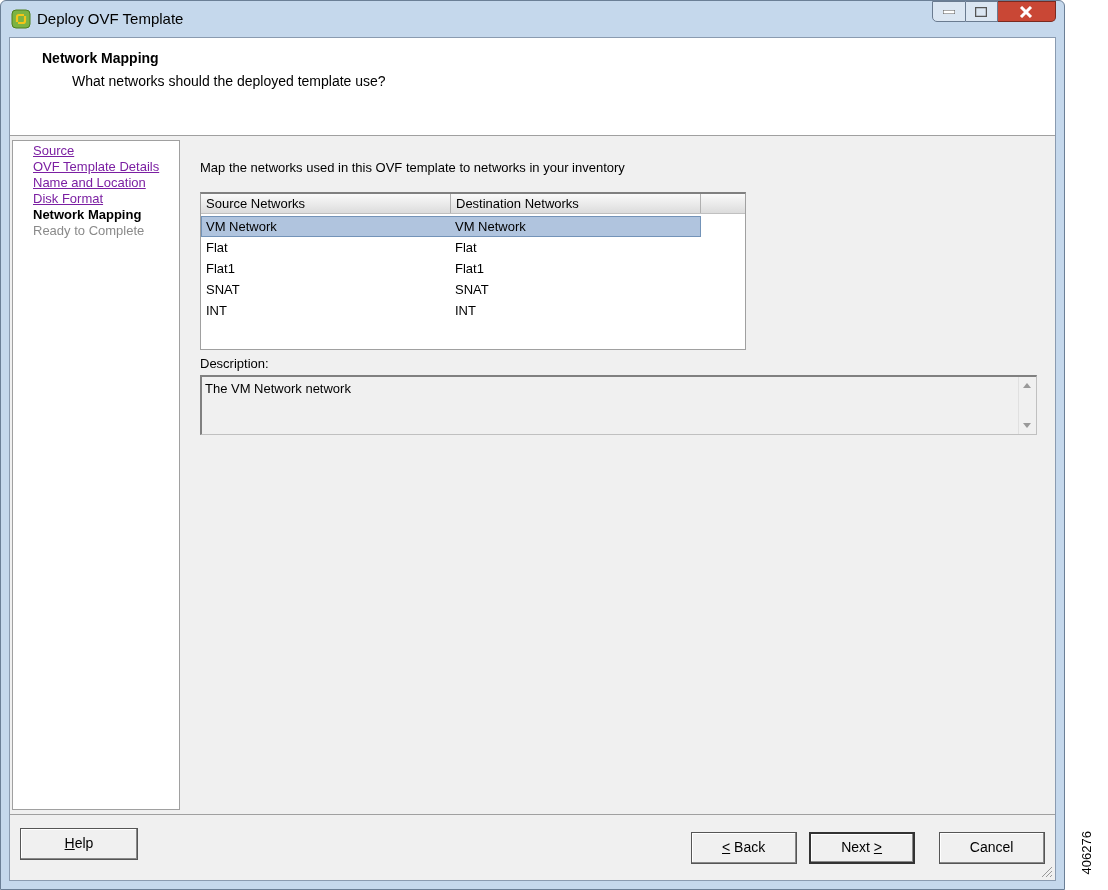 The height and width of the screenshot is (890, 1108). Describe the element at coordinates (110, 18) in the screenshot. I see `window-title: Deploy OVF Template` at that location.